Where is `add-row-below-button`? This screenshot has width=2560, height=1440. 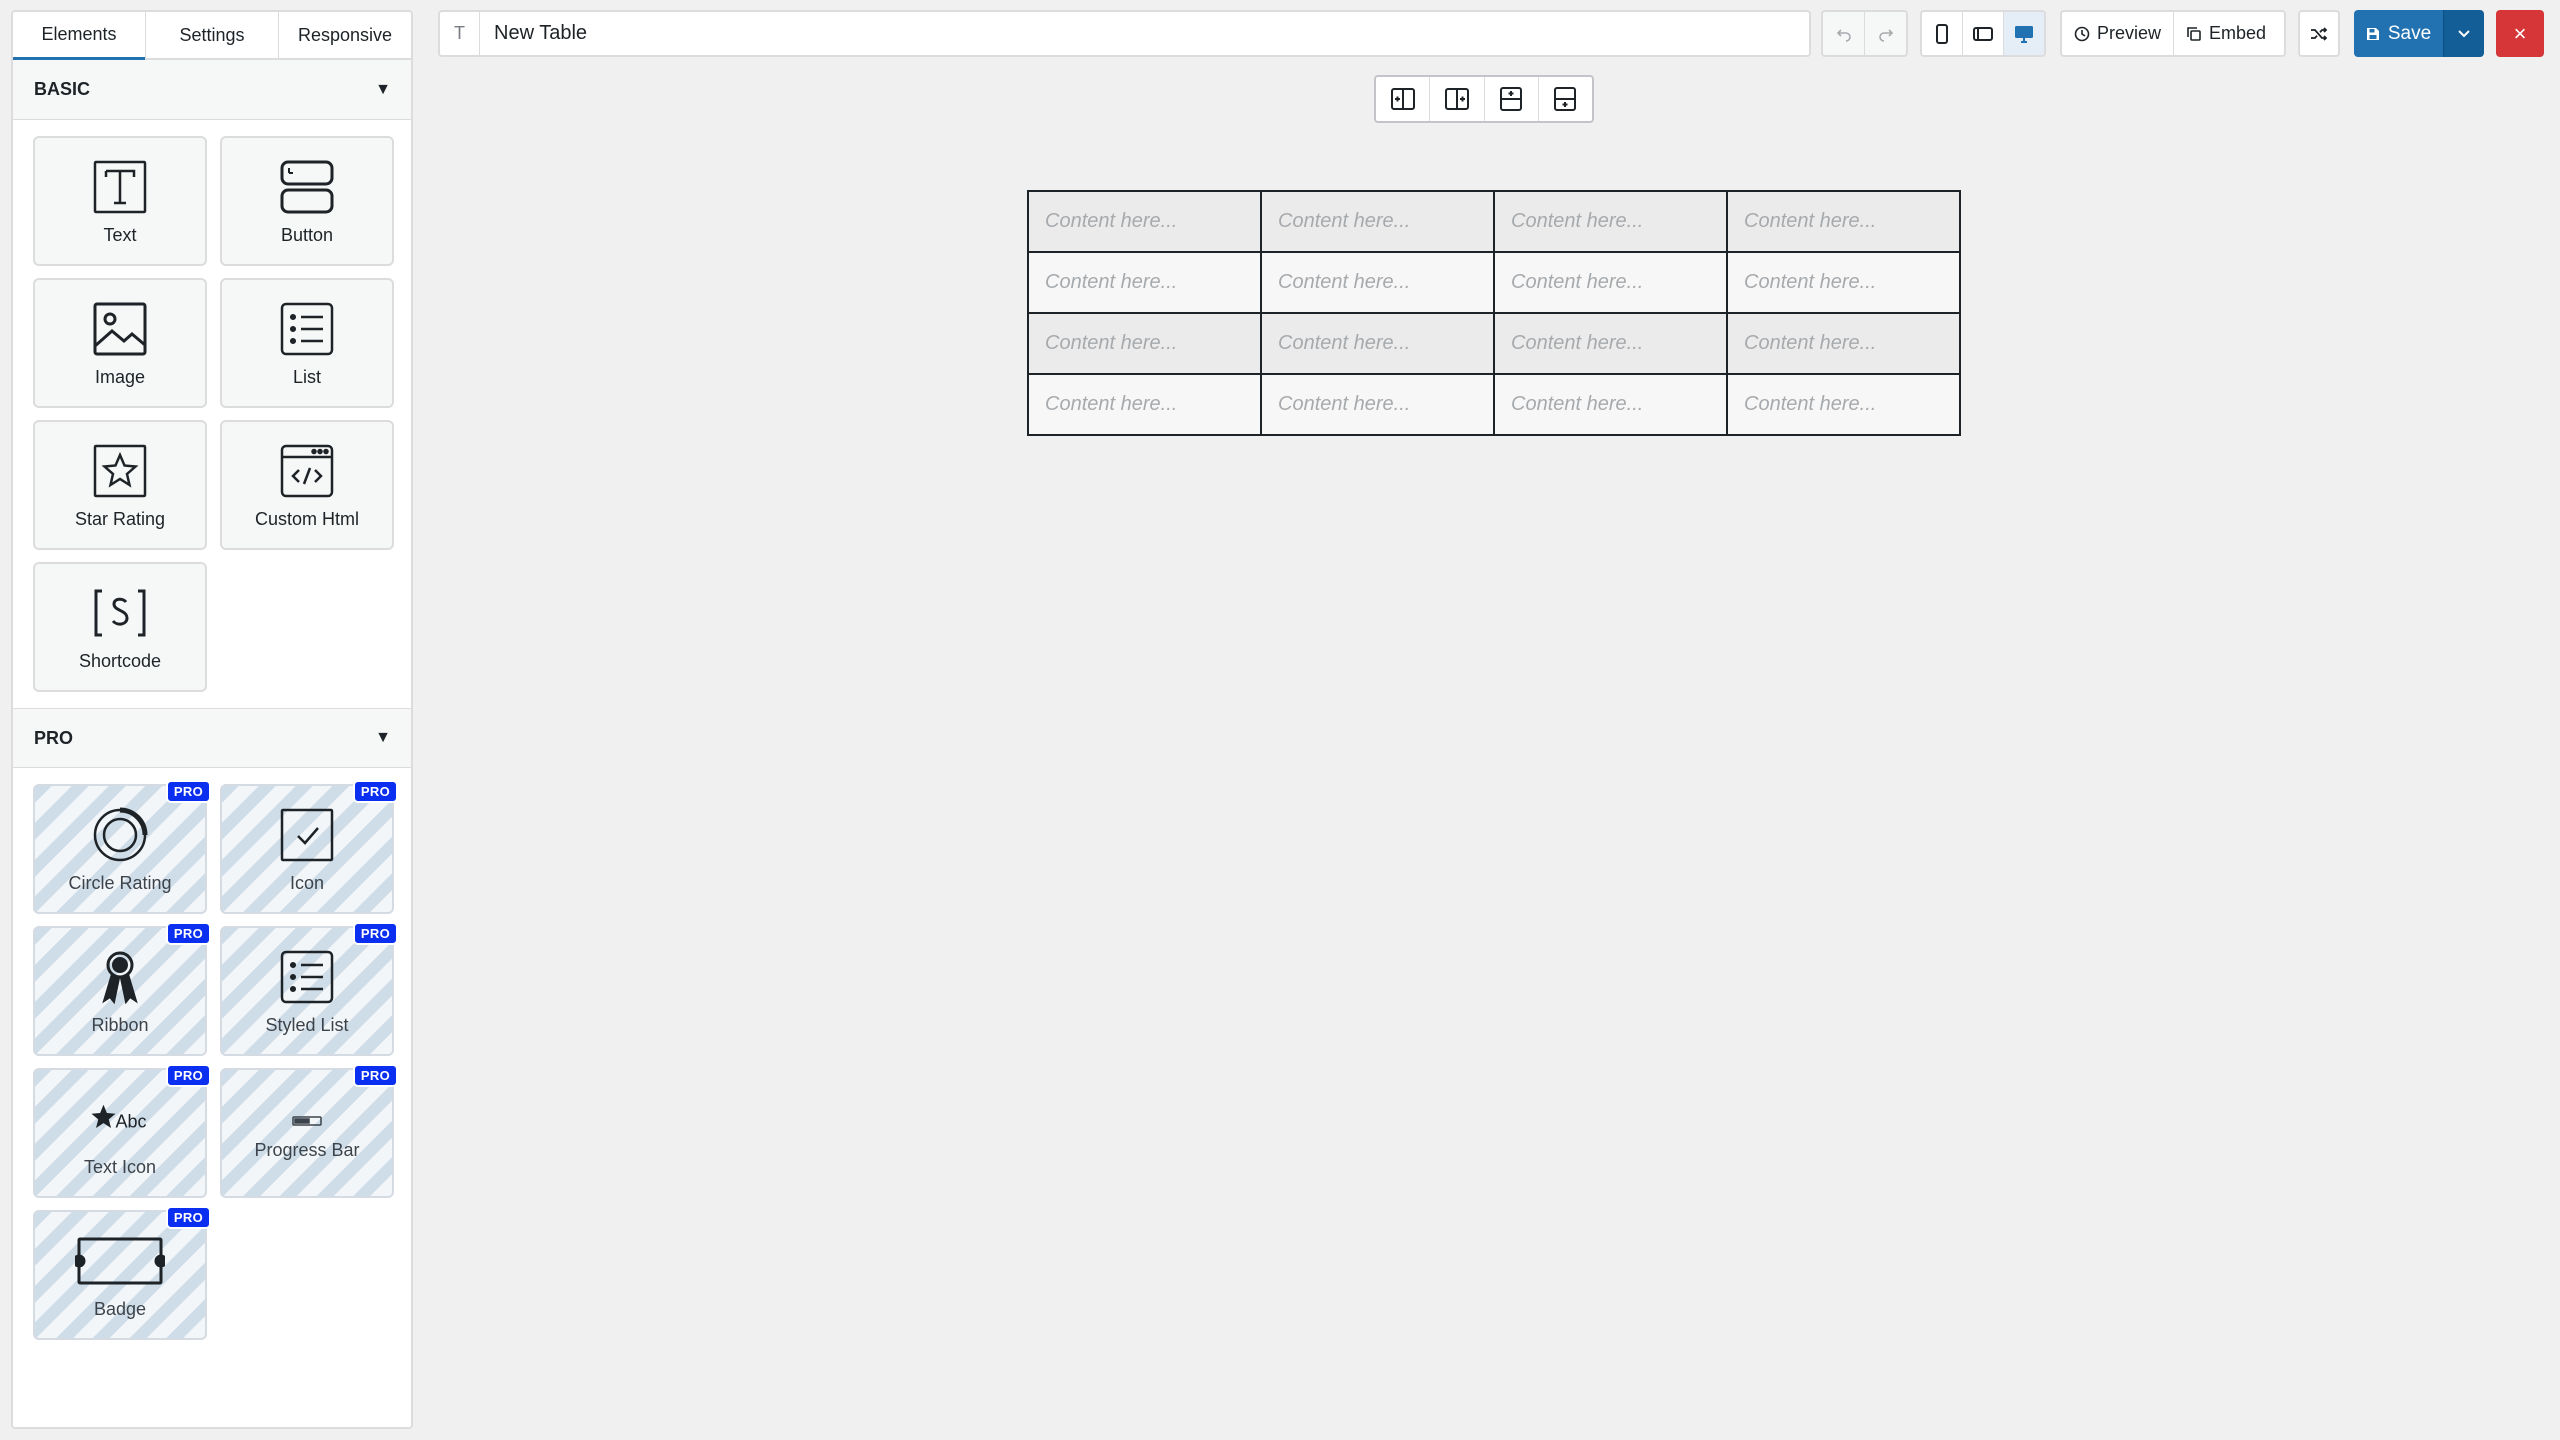 add-row-below-button is located at coordinates (1564, 99).